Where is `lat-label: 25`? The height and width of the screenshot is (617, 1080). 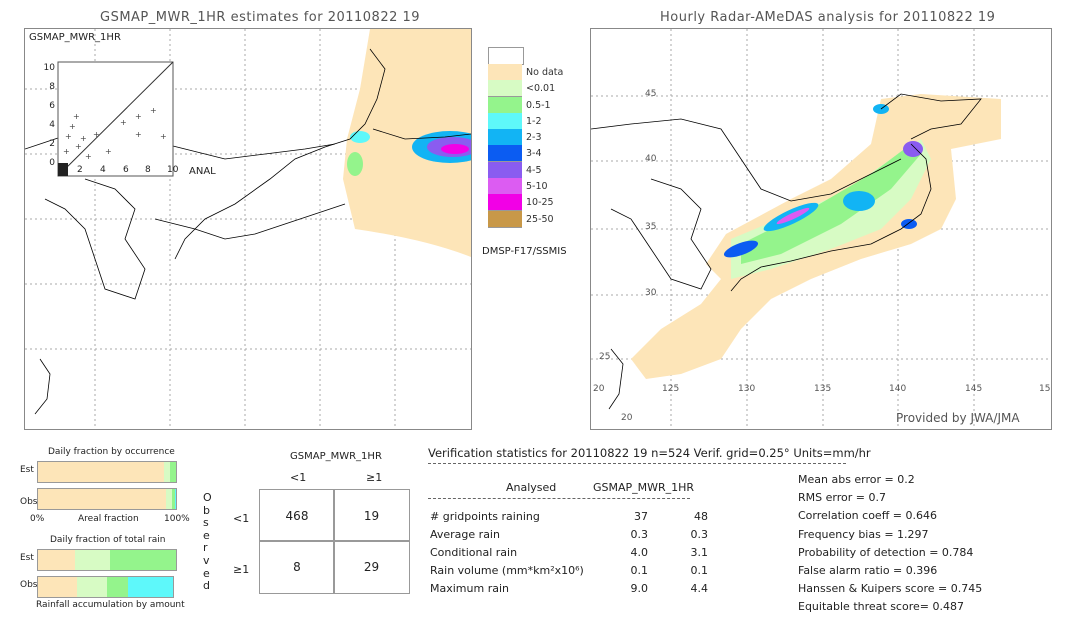 lat-label: 25 is located at coordinates (605, 357).